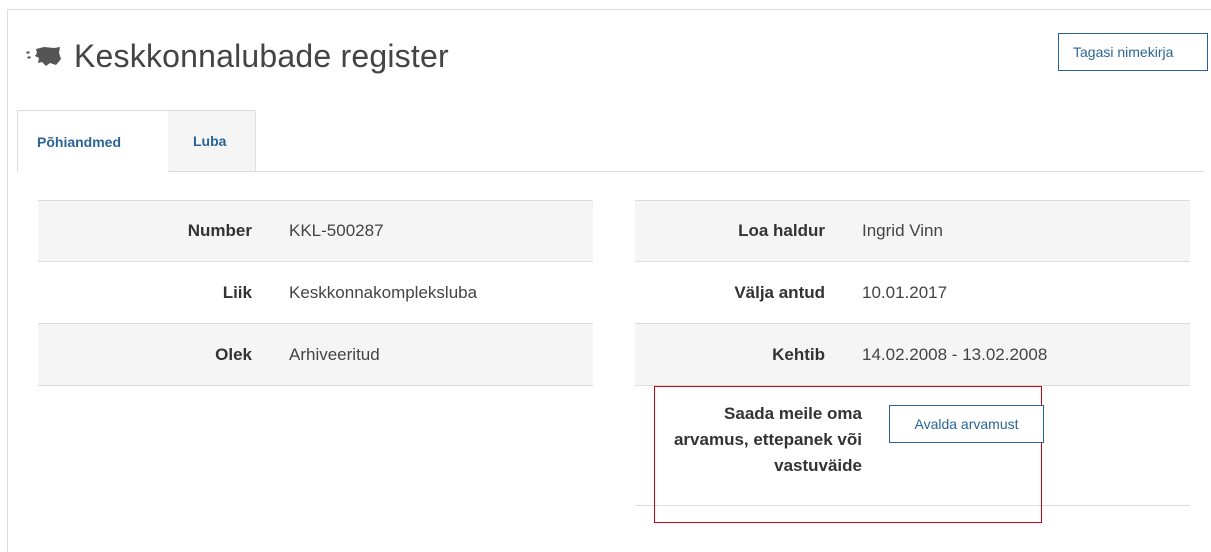 The height and width of the screenshot is (552, 1211). I want to click on tab-luba: Luba, so click(212, 141).